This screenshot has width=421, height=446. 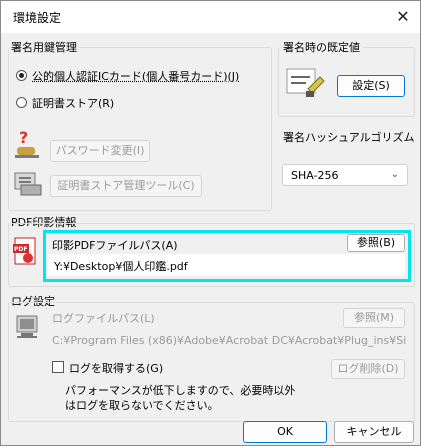 What do you see at coordinates (345, 175) in the screenshot?
I see `hash-algorithm-select: SHA-256 ⌄` at bounding box center [345, 175].